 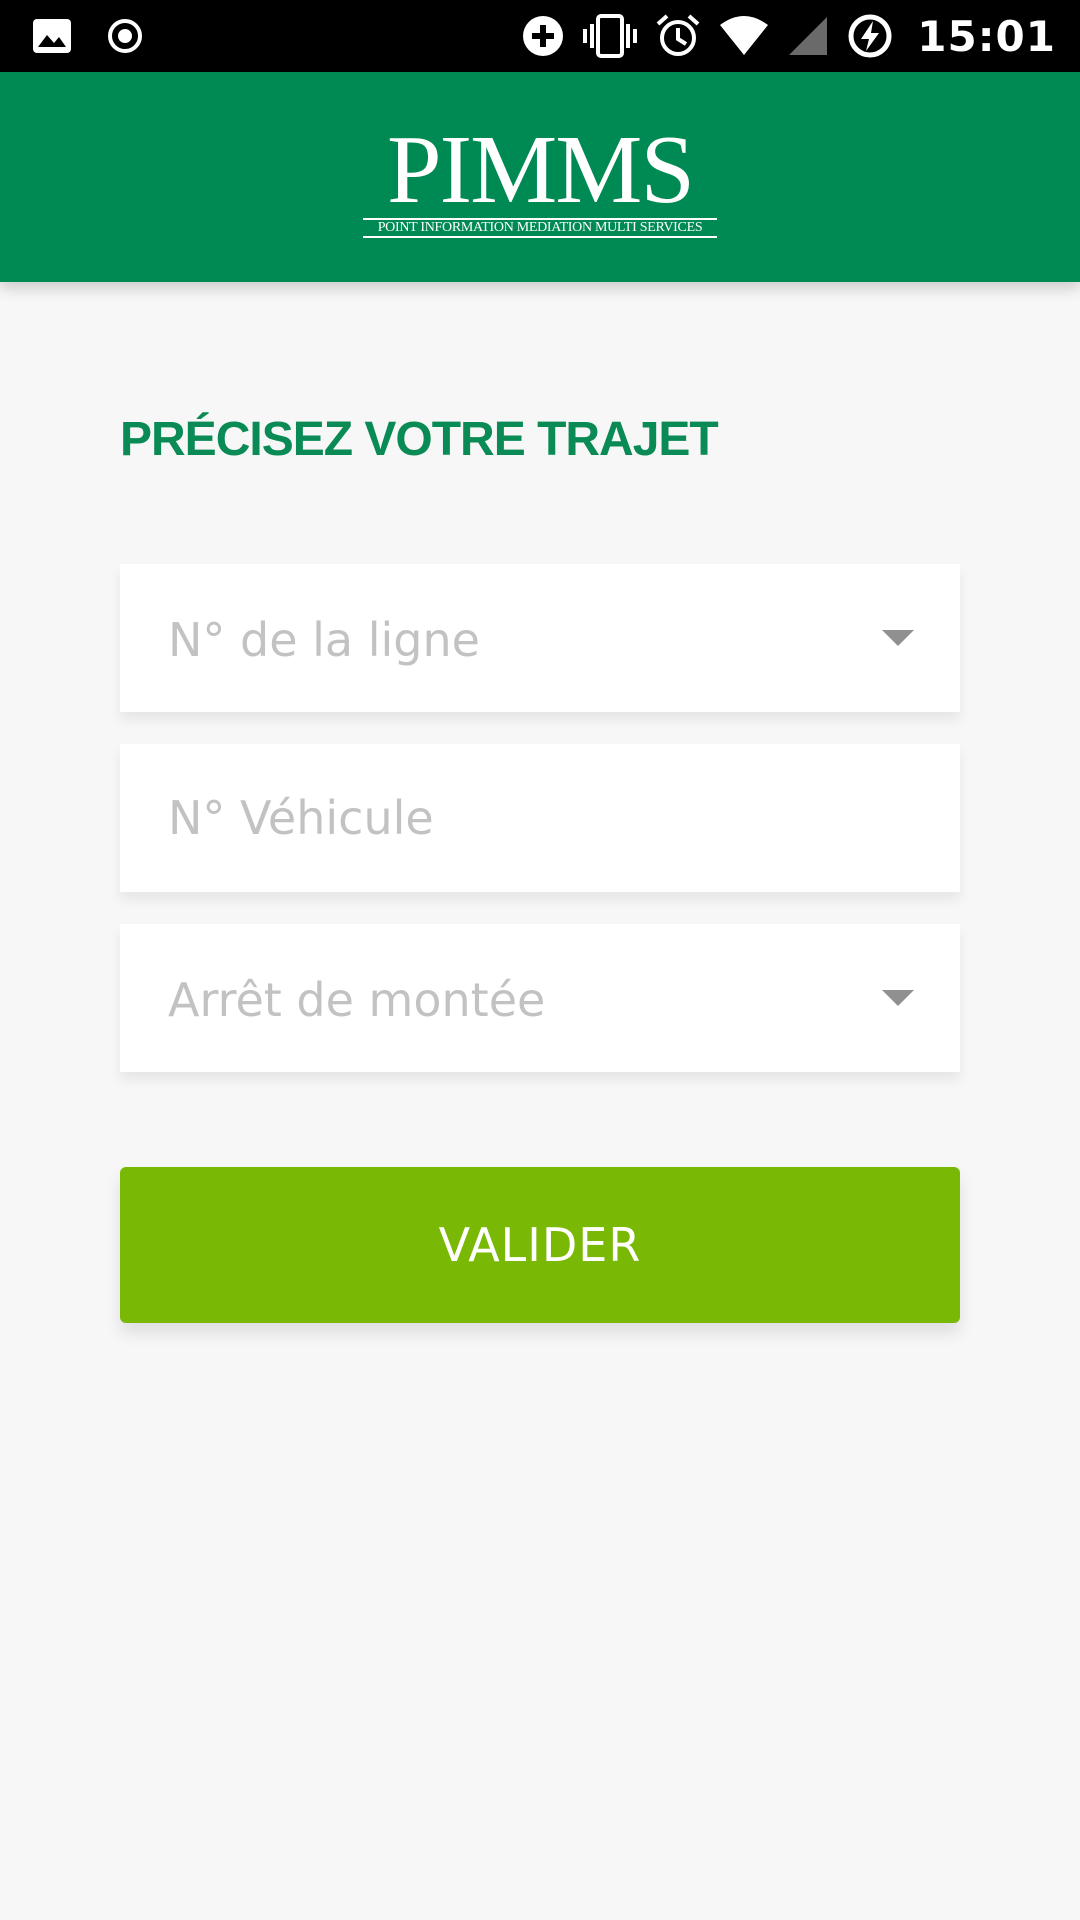 I want to click on vehicle-number-field, so click(x=540, y=818).